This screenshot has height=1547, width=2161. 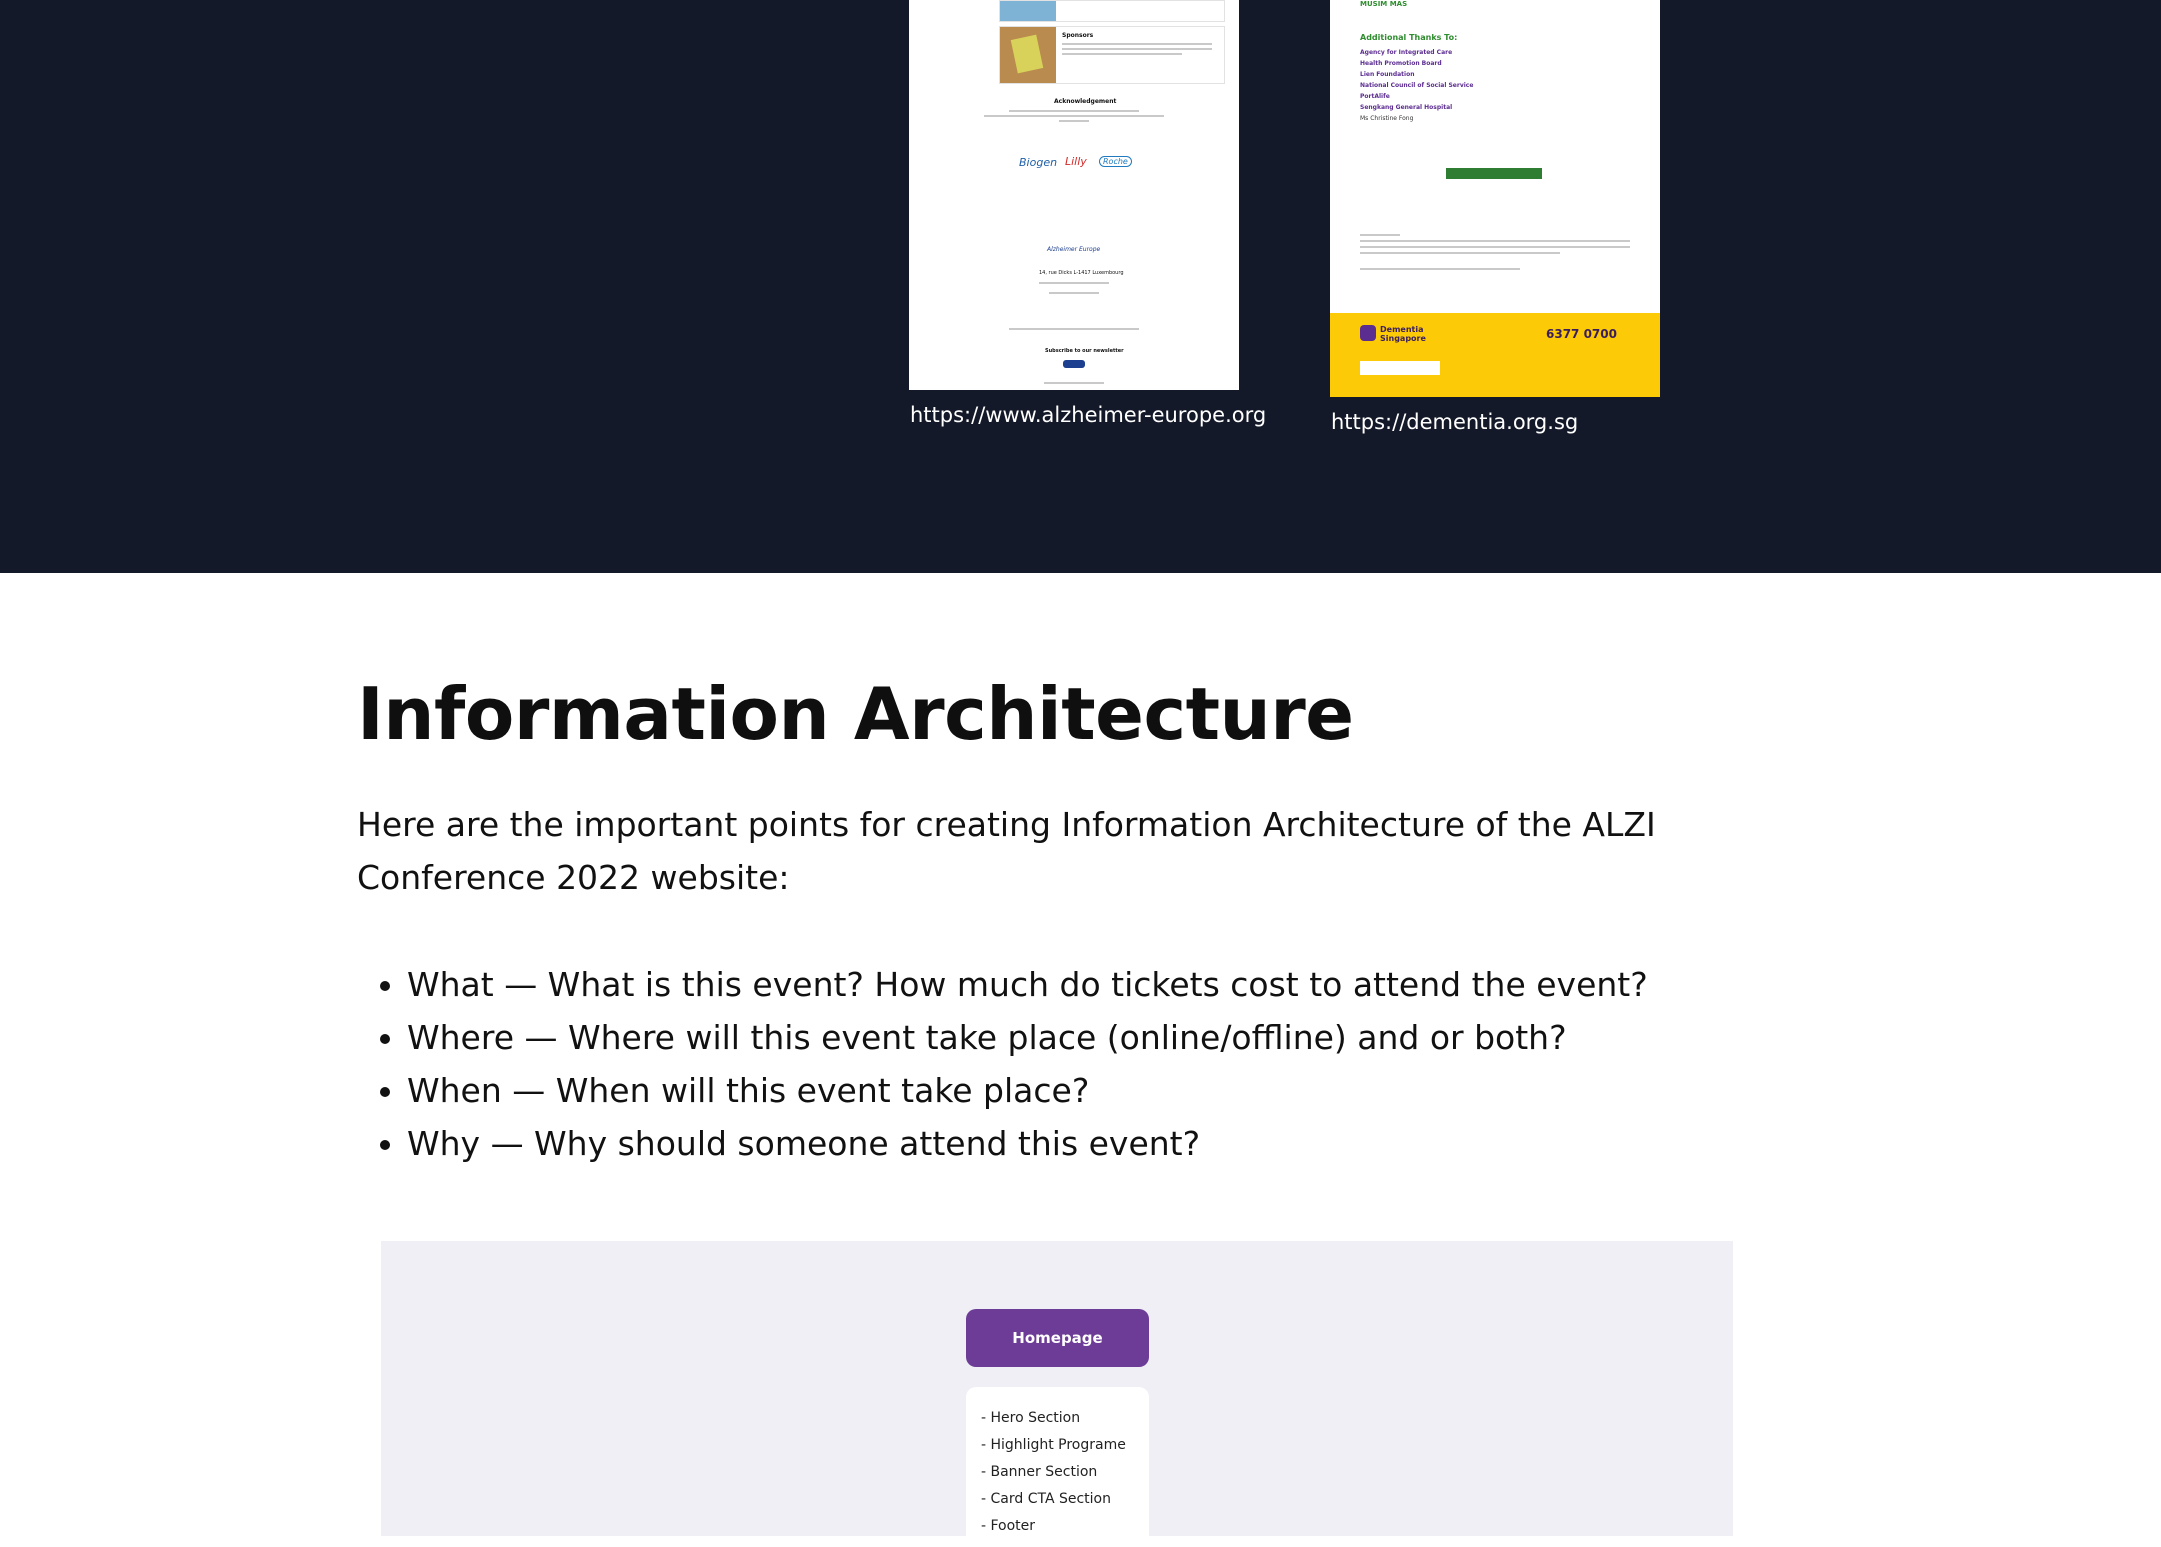 I want to click on thanks-item: Health Promotion Board, so click(x=1401, y=63).